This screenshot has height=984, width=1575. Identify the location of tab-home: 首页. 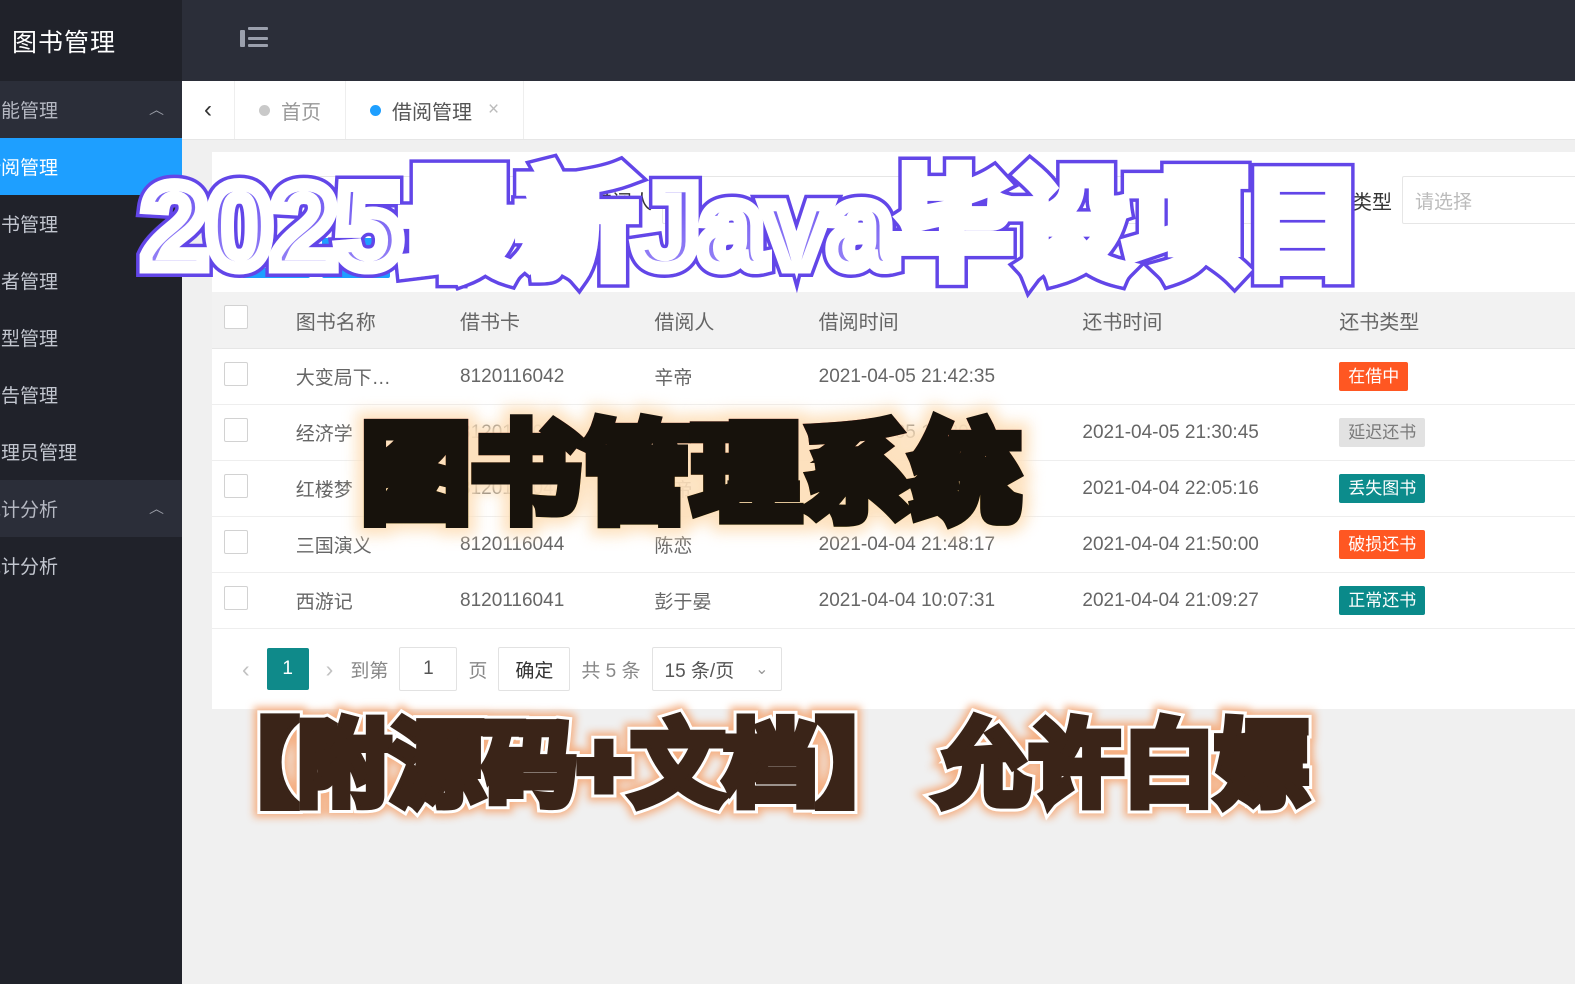
(290, 110).